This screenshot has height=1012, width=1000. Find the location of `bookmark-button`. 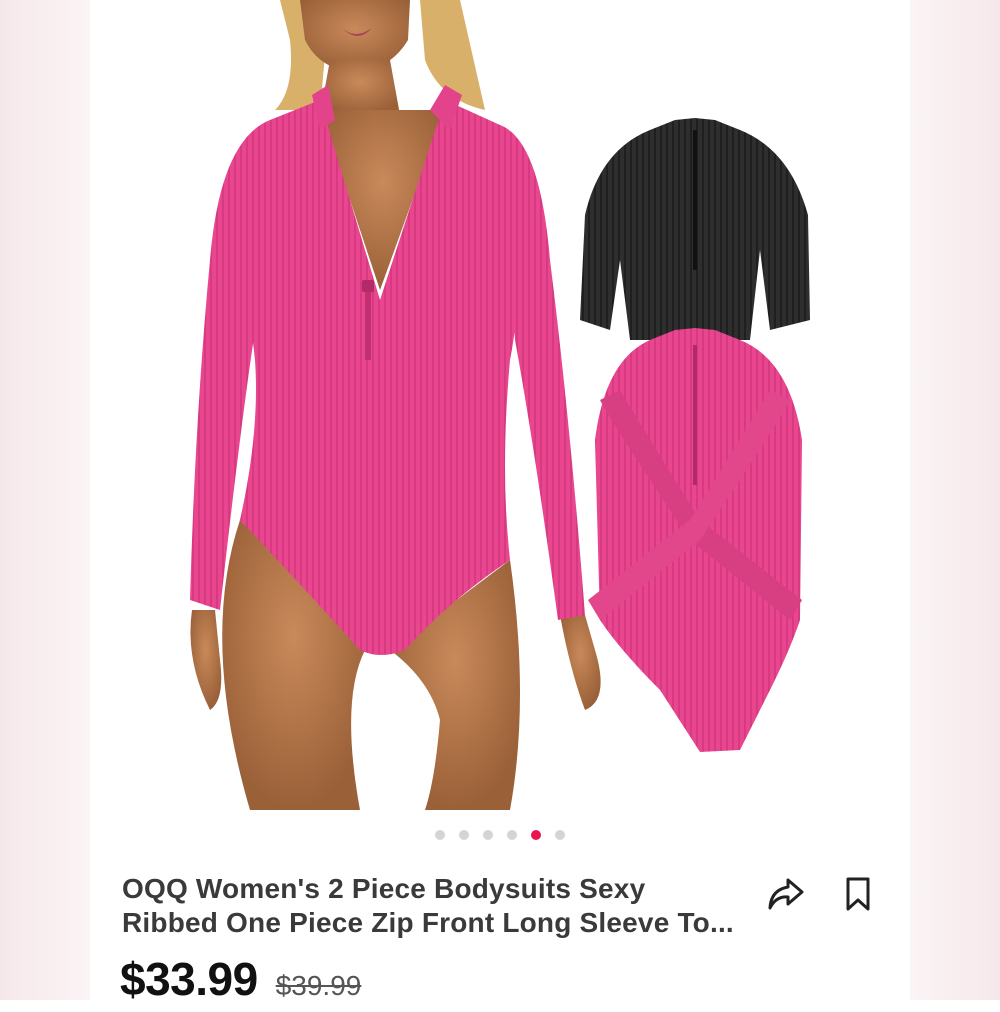

bookmark-button is located at coordinates (858, 894).